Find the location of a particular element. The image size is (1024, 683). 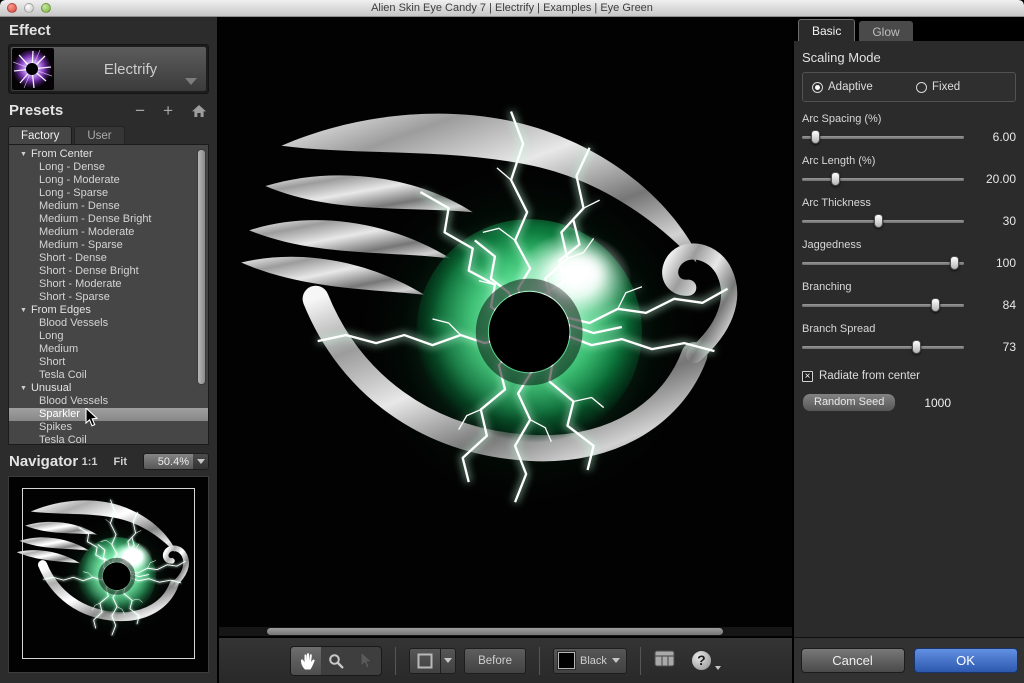

preset-item: Medium - Sparse is located at coordinates (108, 245).